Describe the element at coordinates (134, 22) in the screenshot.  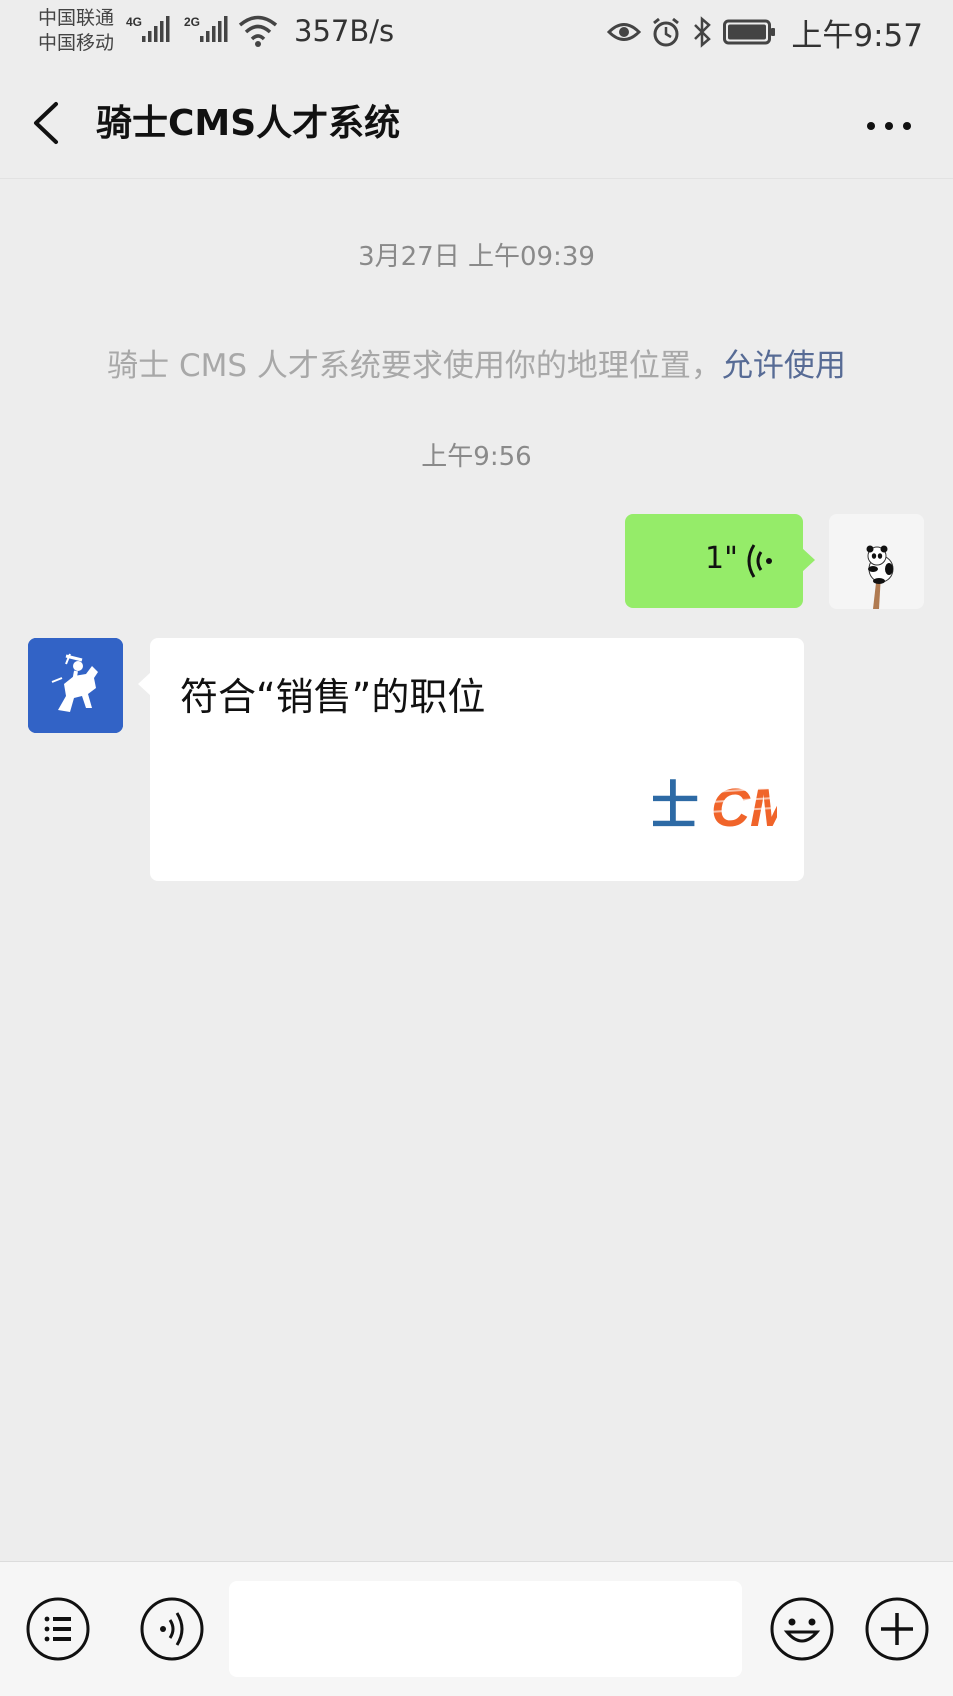
I see `network-1-label: 4G` at that location.